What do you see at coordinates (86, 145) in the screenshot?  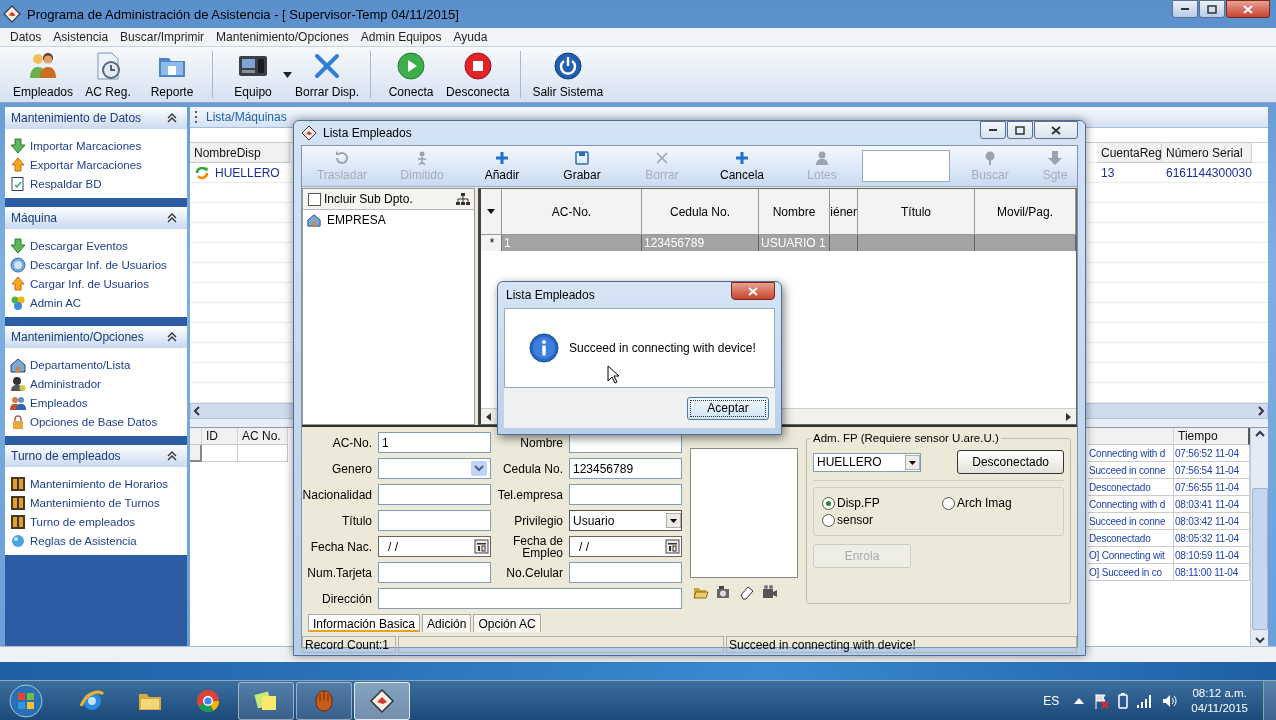 I see `sidebar-item: Importar Marcaciones` at bounding box center [86, 145].